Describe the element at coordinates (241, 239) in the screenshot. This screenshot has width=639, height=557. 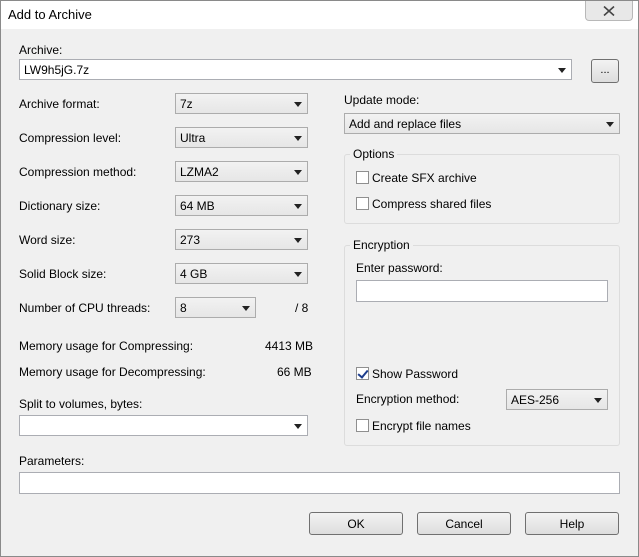
I see `word-size-select: 273` at that location.